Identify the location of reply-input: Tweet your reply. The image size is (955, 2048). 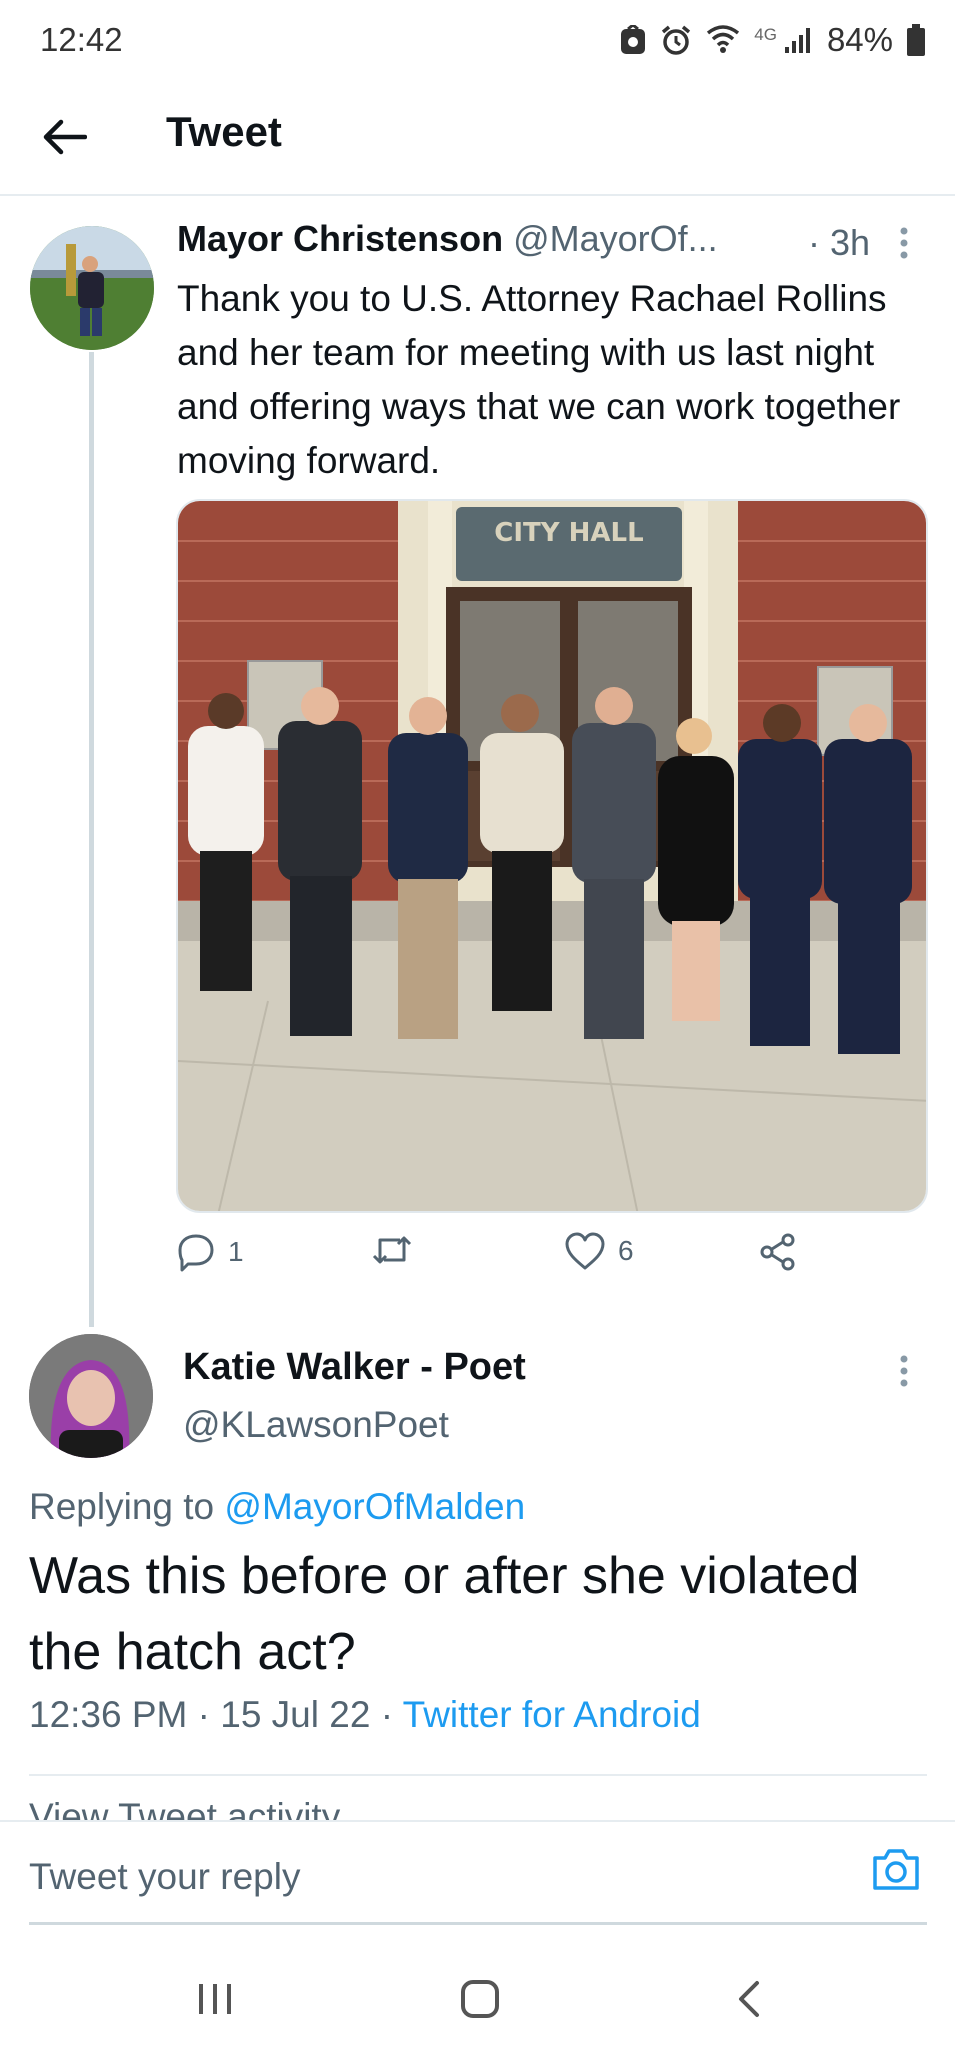
(164, 1877).